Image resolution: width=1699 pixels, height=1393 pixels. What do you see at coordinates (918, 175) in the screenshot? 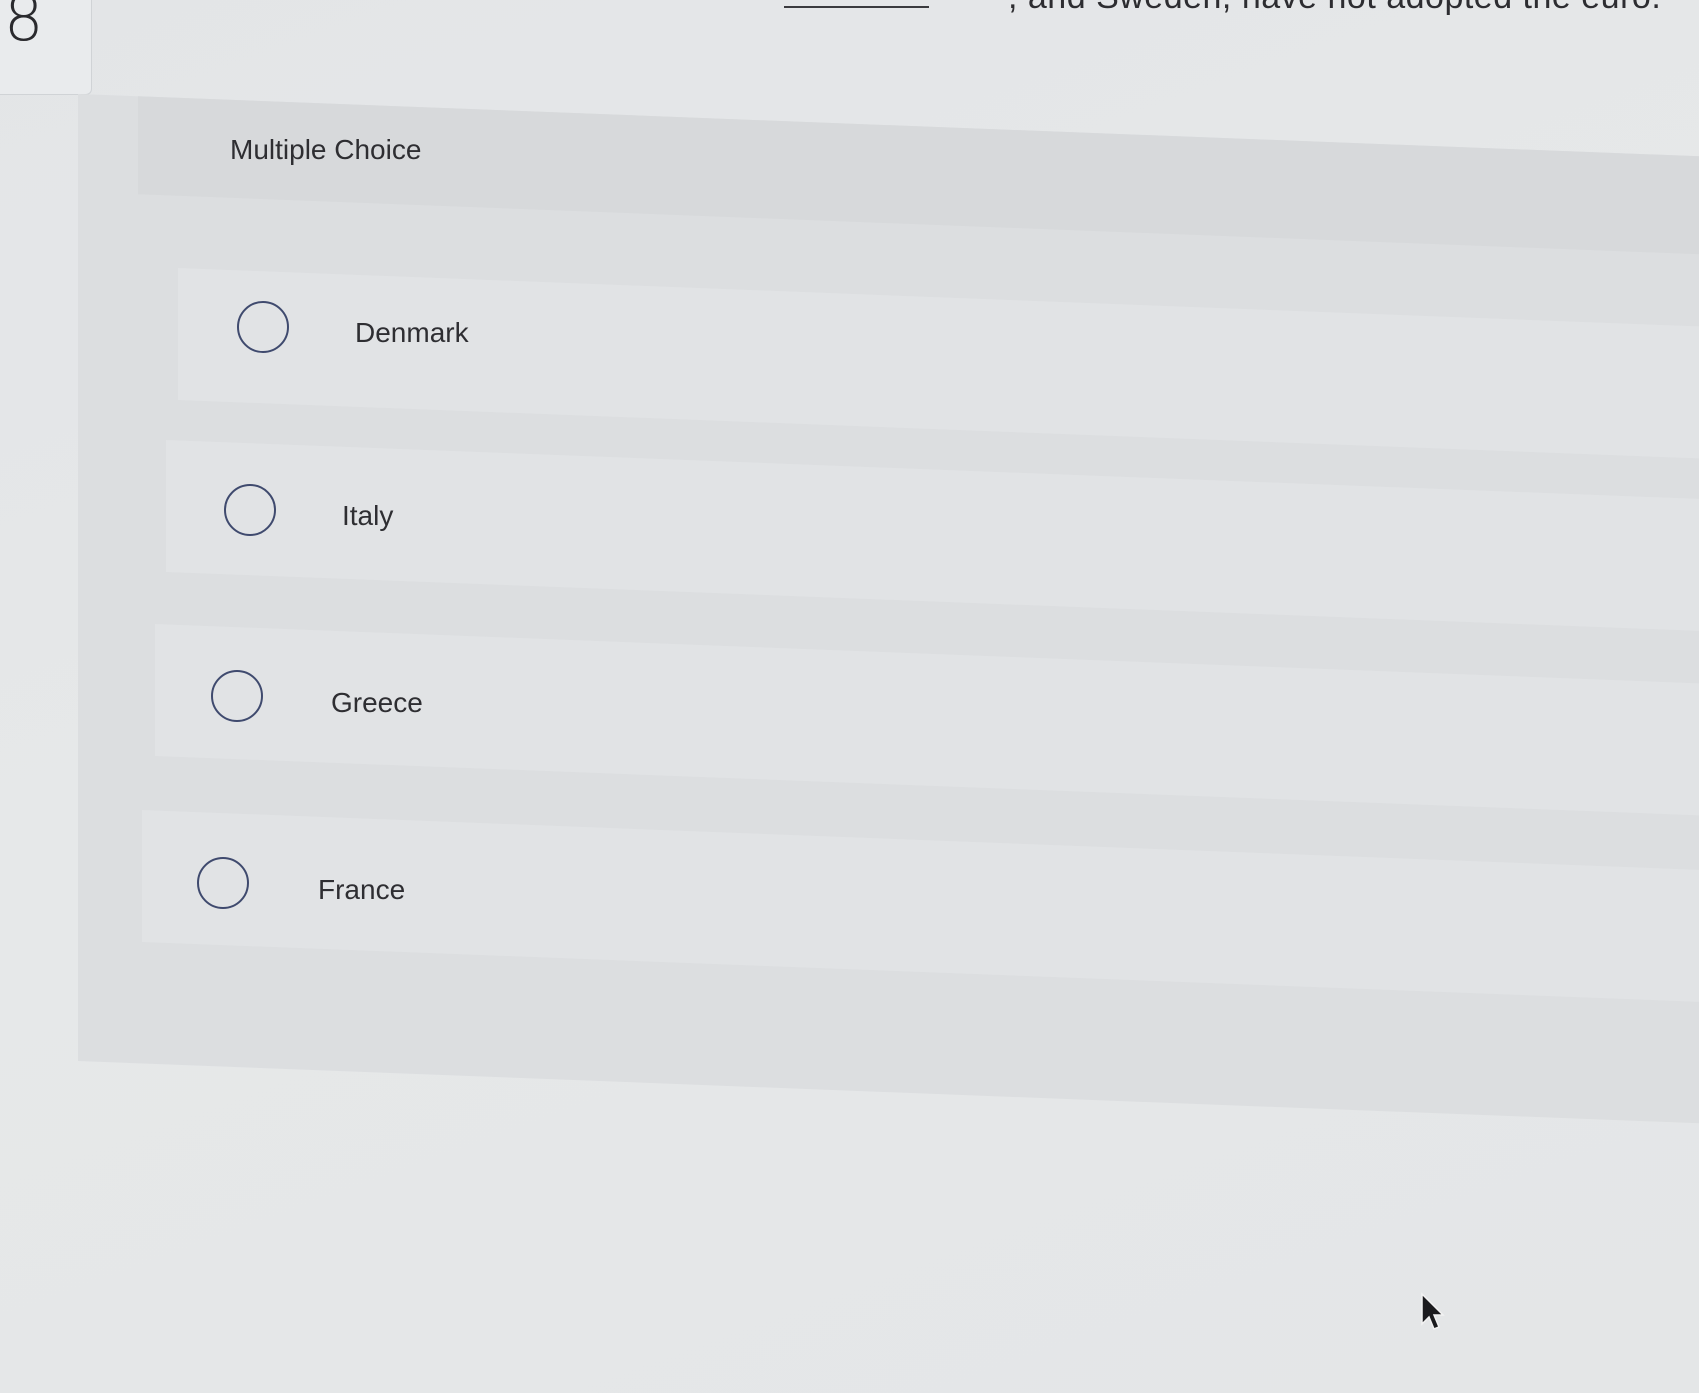
I see `multiple-choice-header` at bounding box center [918, 175].